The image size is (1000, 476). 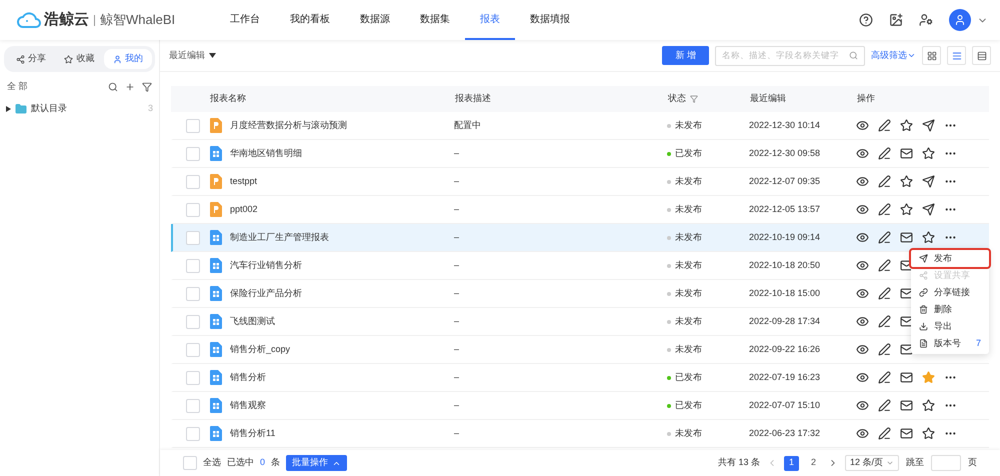 What do you see at coordinates (228, 99) in the screenshot?
I see `column-header: 报表名称` at bounding box center [228, 99].